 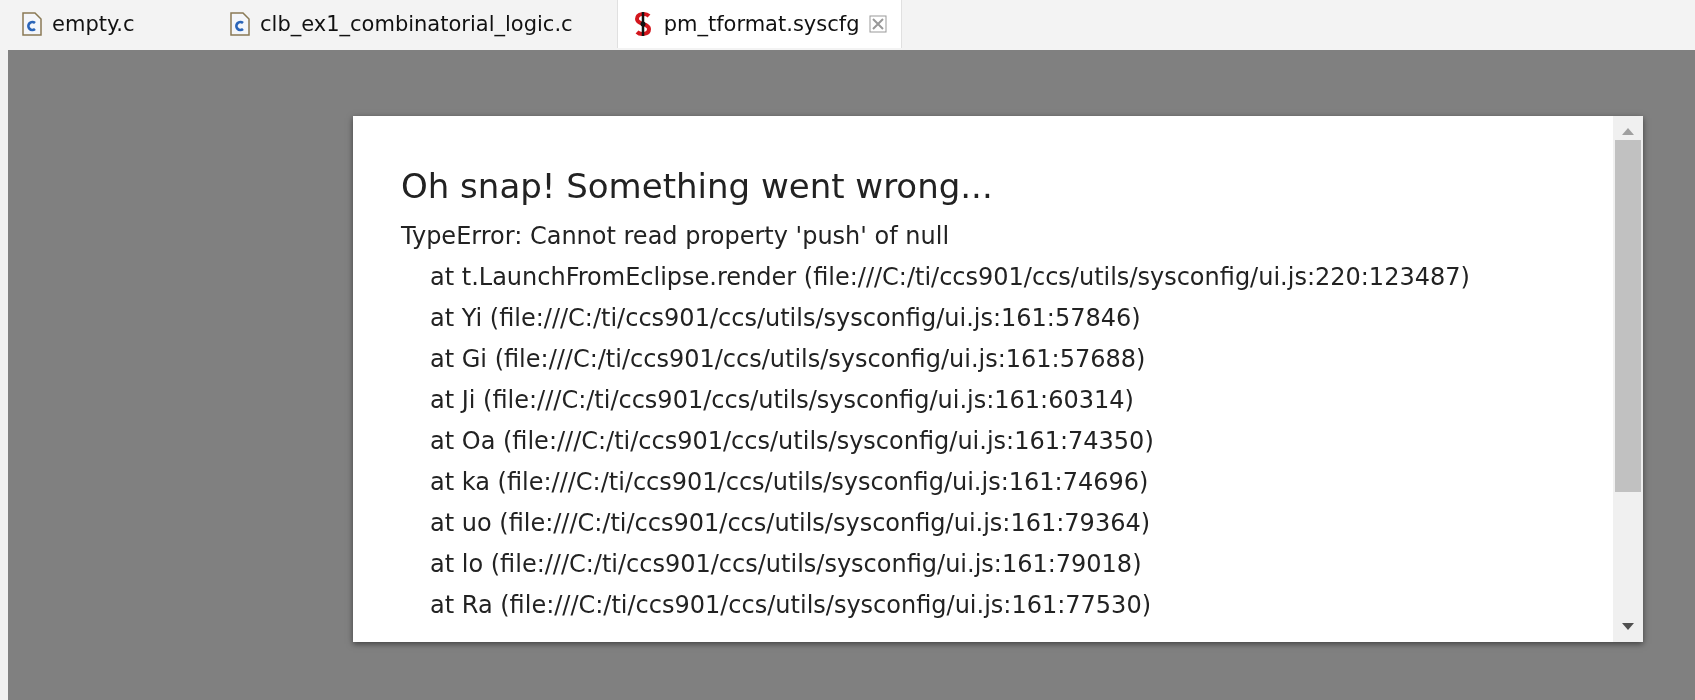 What do you see at coordinates (93, 24) in the screenshot?
I see `tab-label: empty.c` at bounding box center [93, 24].